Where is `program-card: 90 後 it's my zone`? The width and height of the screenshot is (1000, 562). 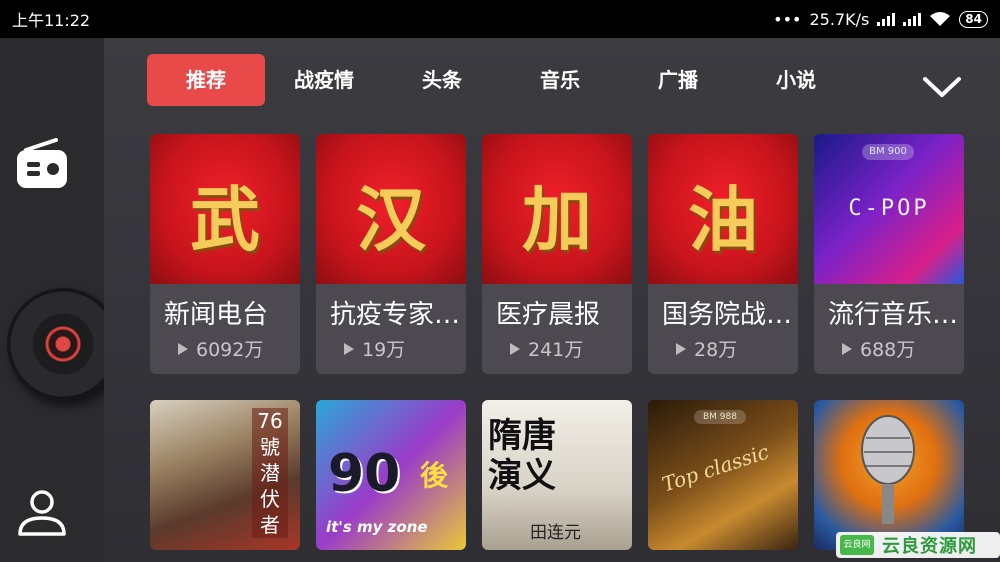 program-card: 90 後 it's my zone is located at coordinates (391, 475).